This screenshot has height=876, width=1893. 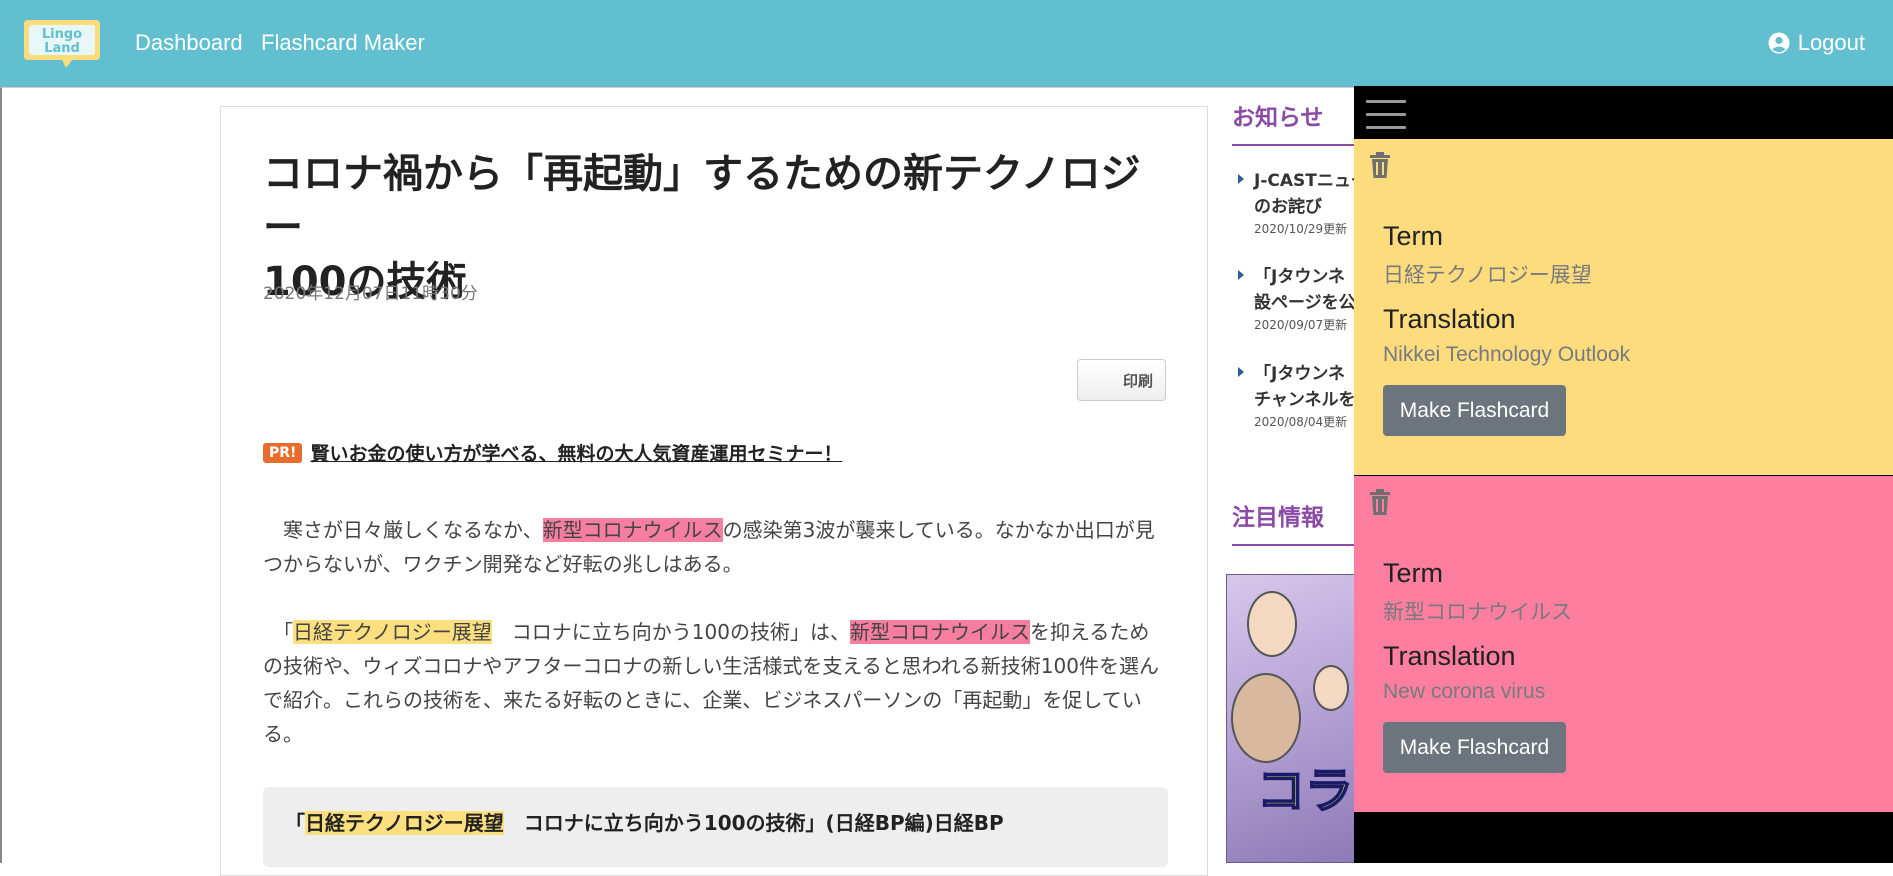 I want to click on print-button: 印刷, so click(x=1121, y=380).